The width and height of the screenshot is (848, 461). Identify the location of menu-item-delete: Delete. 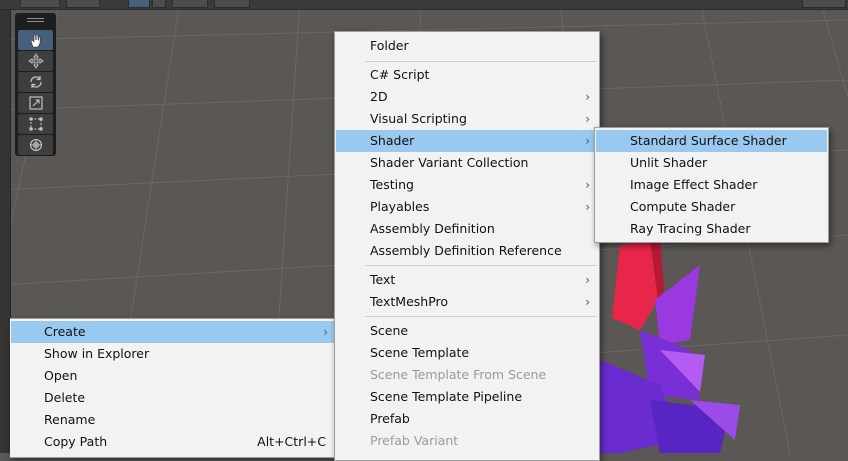
(173, 398).